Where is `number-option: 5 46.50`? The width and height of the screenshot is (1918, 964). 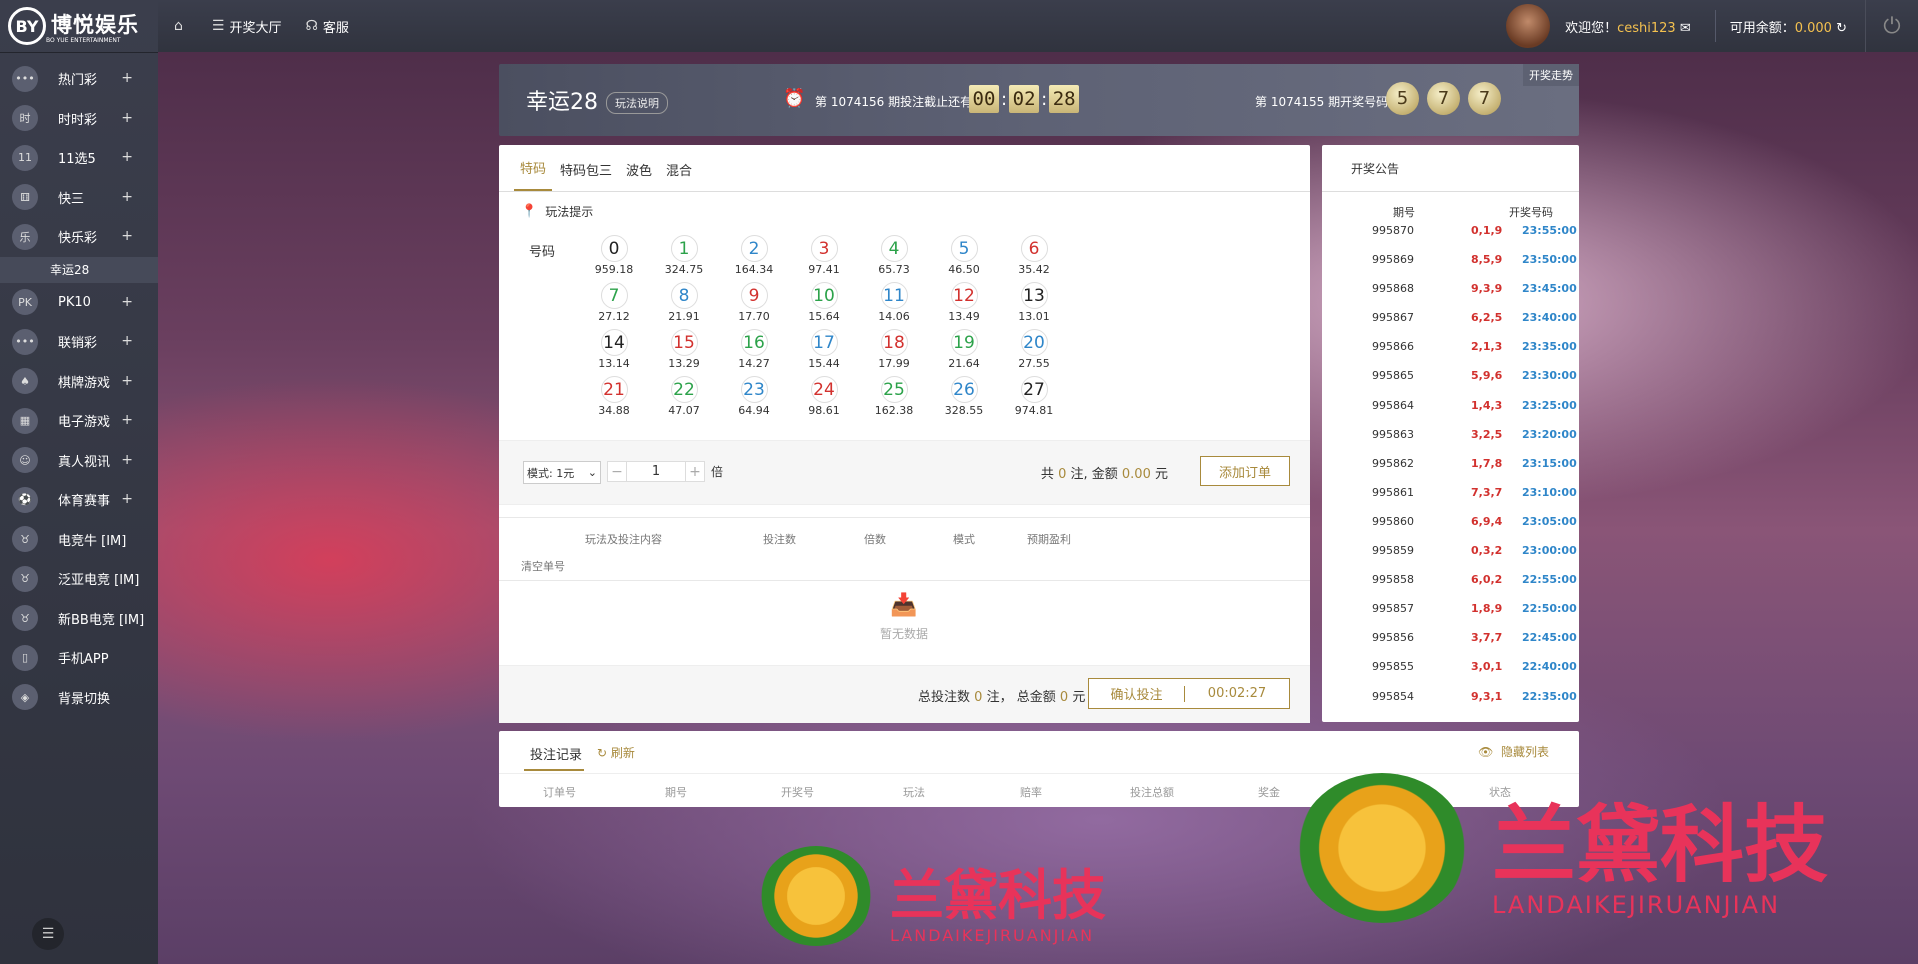 number-option: 5 46.50 is located at coordinates (964, 258).